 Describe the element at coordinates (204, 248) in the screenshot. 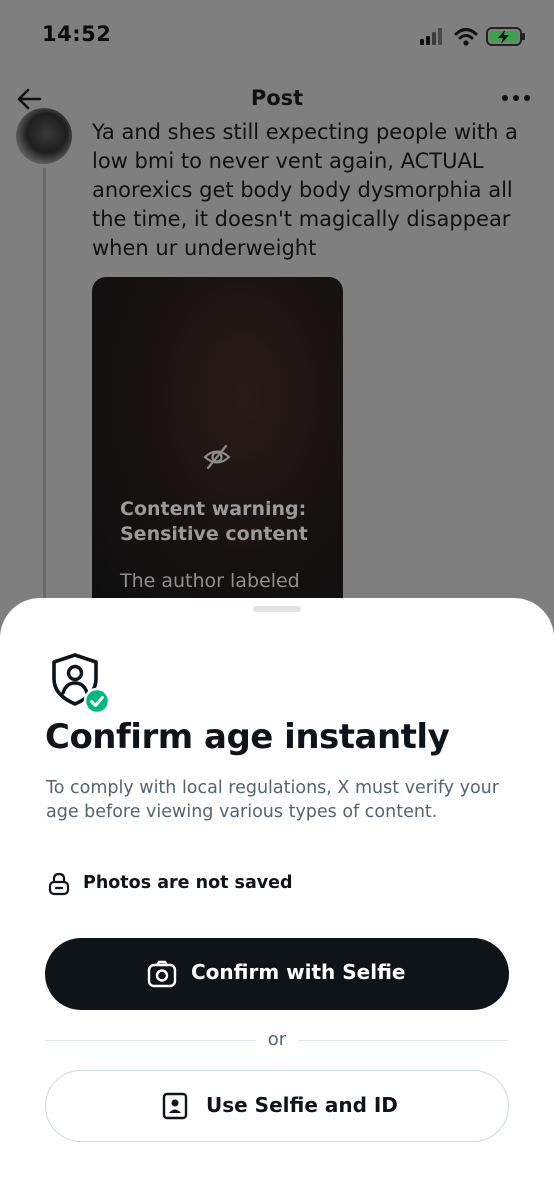

I see `post-text-line: when ur underweight` at that location.